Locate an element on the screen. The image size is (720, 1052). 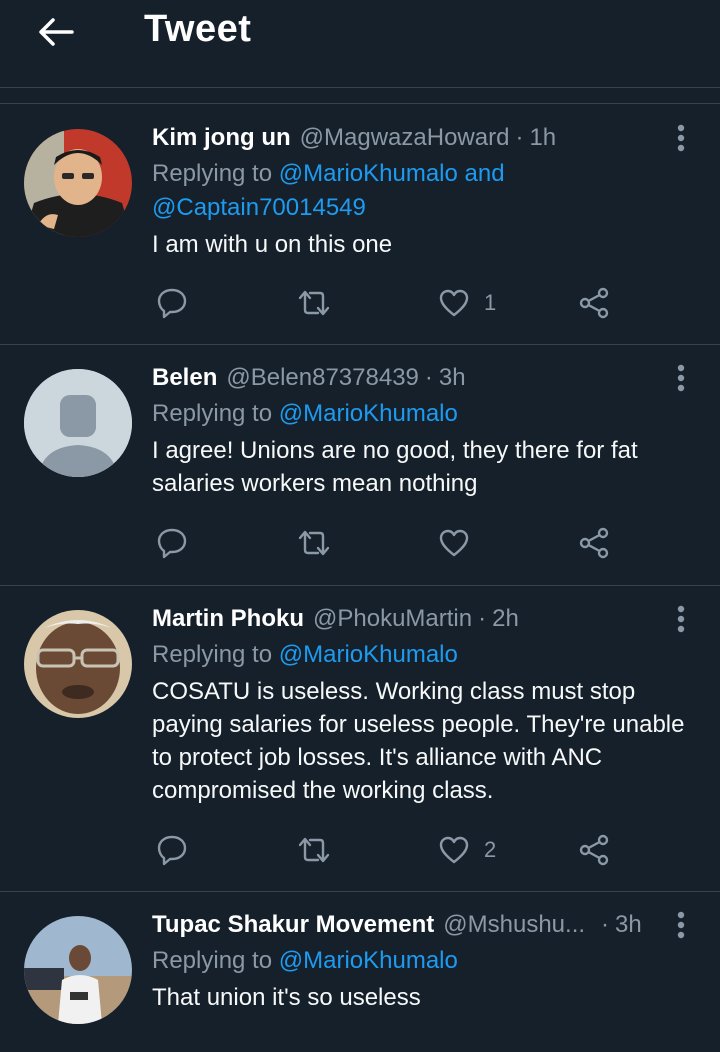
tweet-meta: Martin Phoku @PhokuMartin · 2h is located at coordinates (424, 619).